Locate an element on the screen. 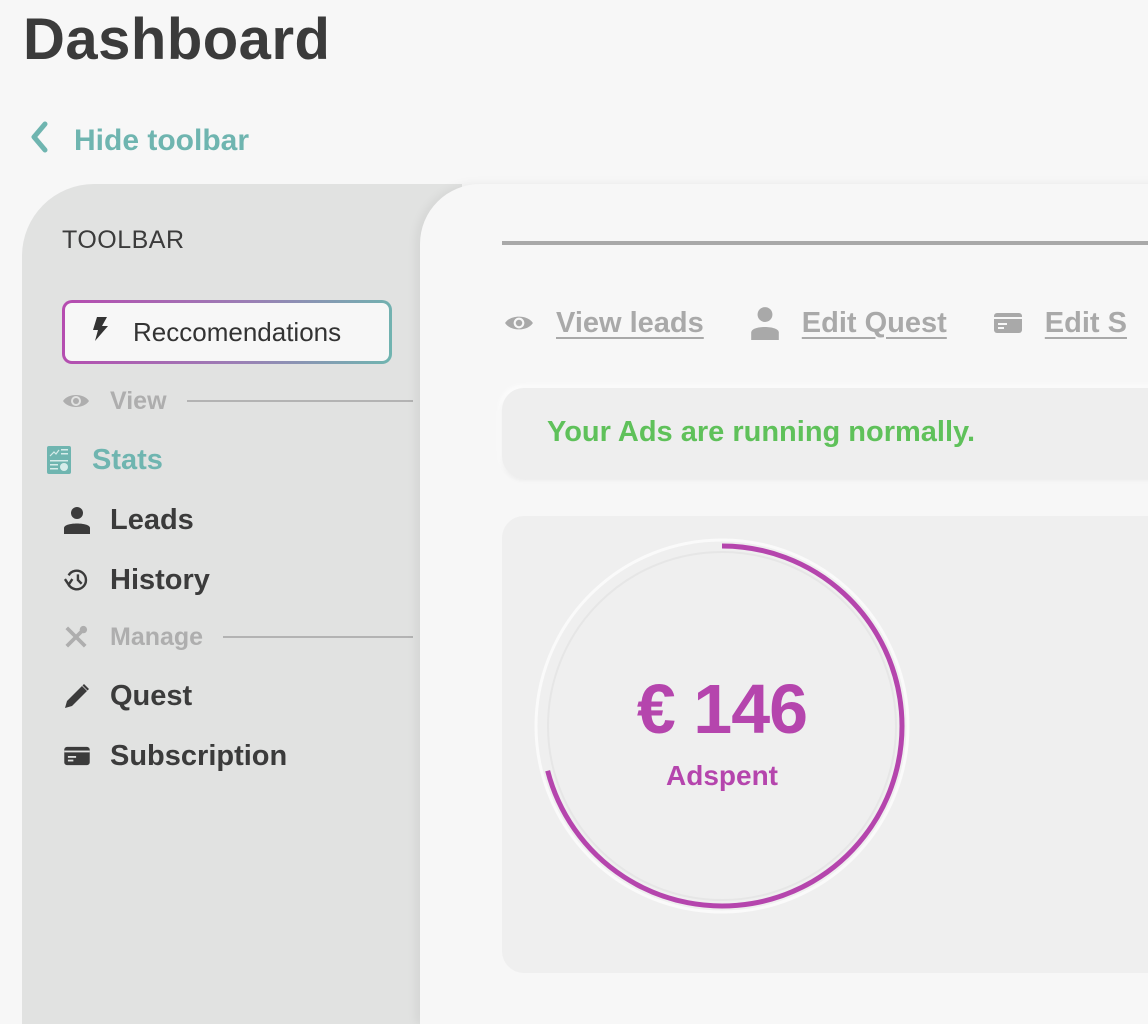 The height and width of the screenshot is (1024, 1148). adspent-value: € 146 is located at coordinates (722, 709).